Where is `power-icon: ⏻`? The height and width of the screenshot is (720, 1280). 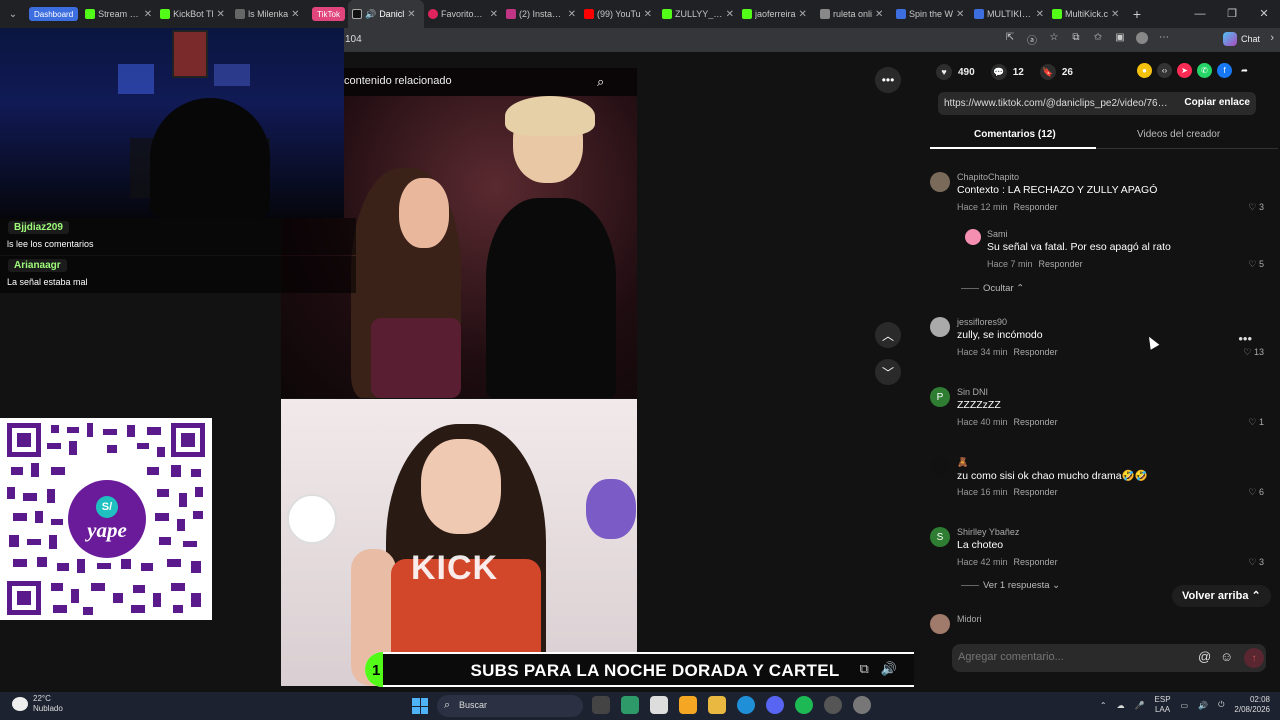 power-icon: ⏻ is located at coordinates (1221, 705).